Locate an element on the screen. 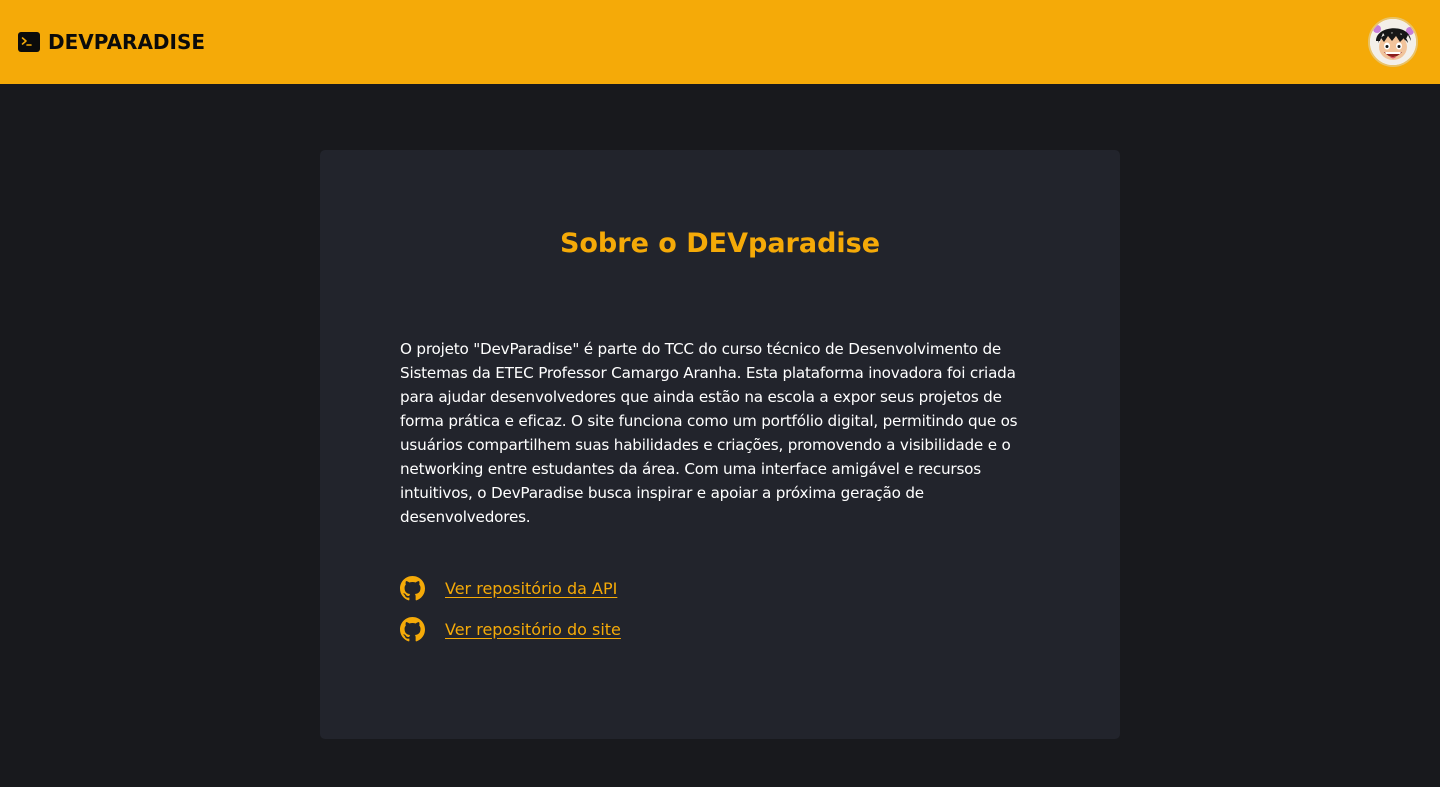 Image resolution: width=1440 pixels, height=787 pixels. top-navbar: DEVPARADISE is located at coordinates (720, 42).